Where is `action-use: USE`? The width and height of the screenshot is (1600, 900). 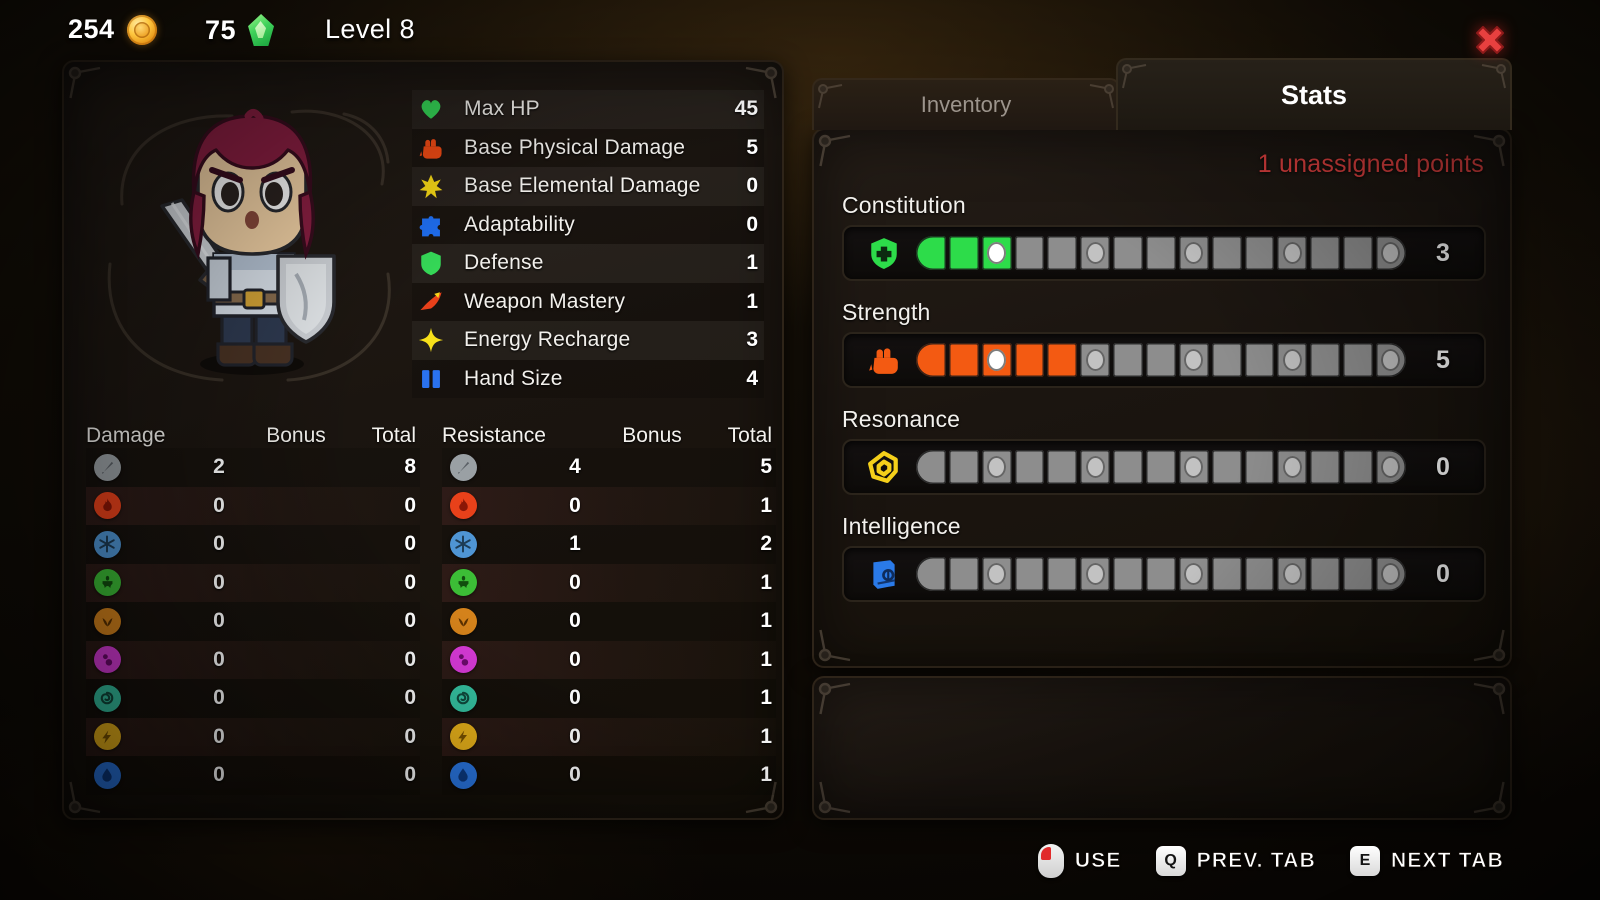
action-use: USE is located at coordinates (1079, 861).